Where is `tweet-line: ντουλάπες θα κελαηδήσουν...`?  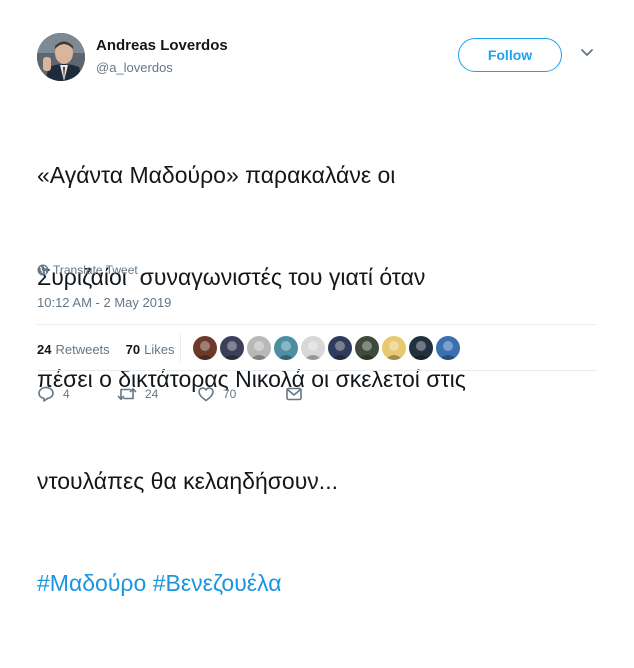 tweet-line: ντουλάπες θα κελαηδήσουν... is located at coordinates (187, 481).